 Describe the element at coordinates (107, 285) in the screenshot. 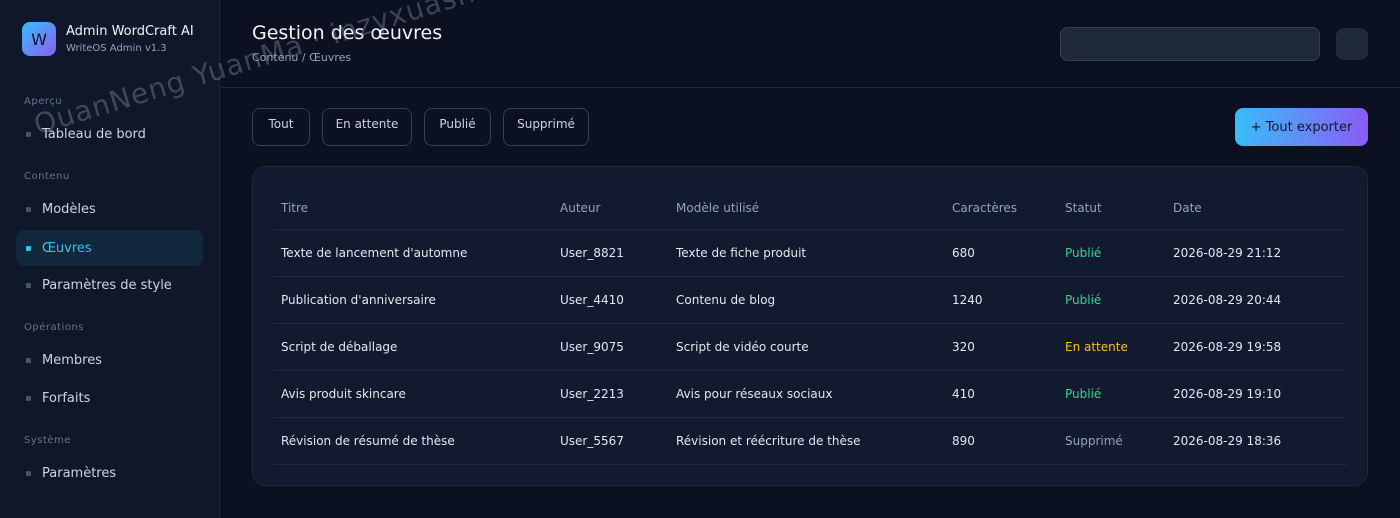

I see `sidebar-item-label: Paramètres de style` at that location.